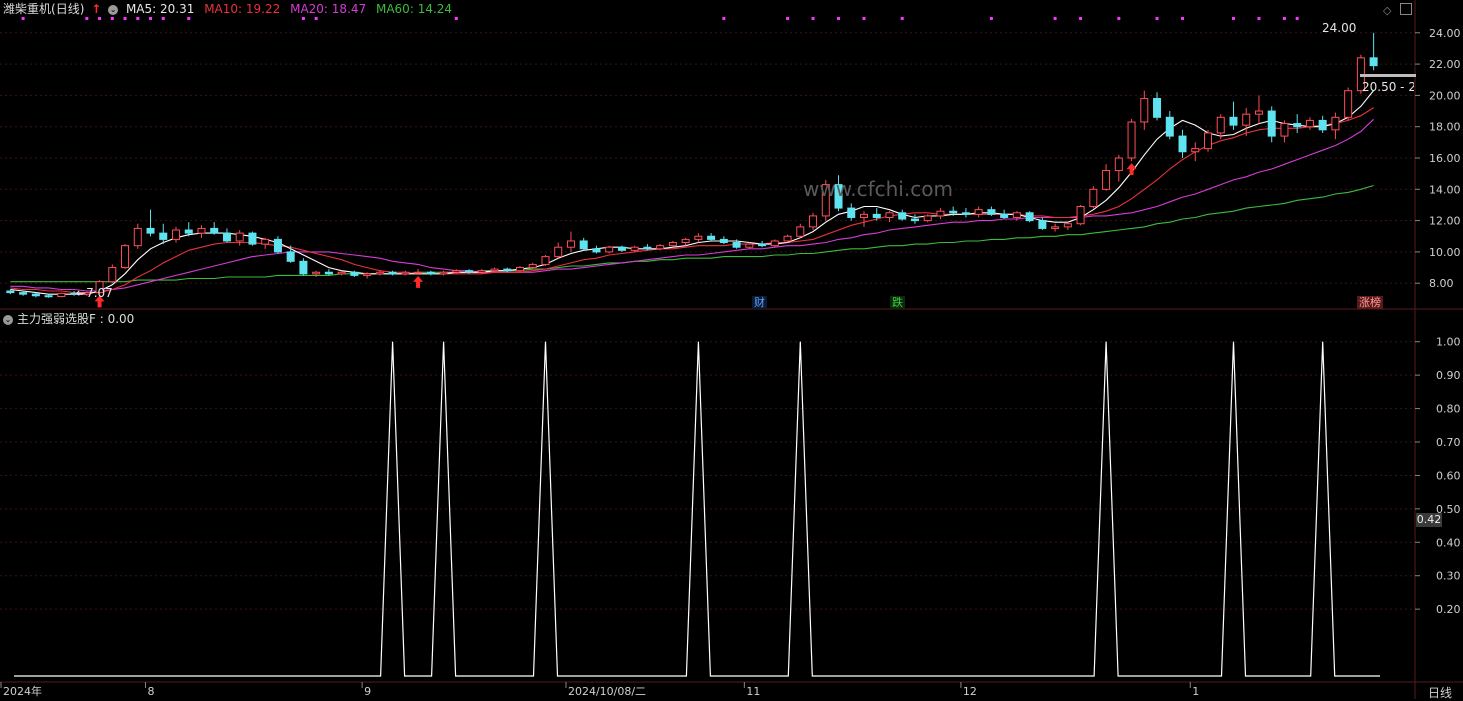 The width and height of the screenshot is (1463, 701). I want to click on collapse-icon: ⌄, so click(113, 9).